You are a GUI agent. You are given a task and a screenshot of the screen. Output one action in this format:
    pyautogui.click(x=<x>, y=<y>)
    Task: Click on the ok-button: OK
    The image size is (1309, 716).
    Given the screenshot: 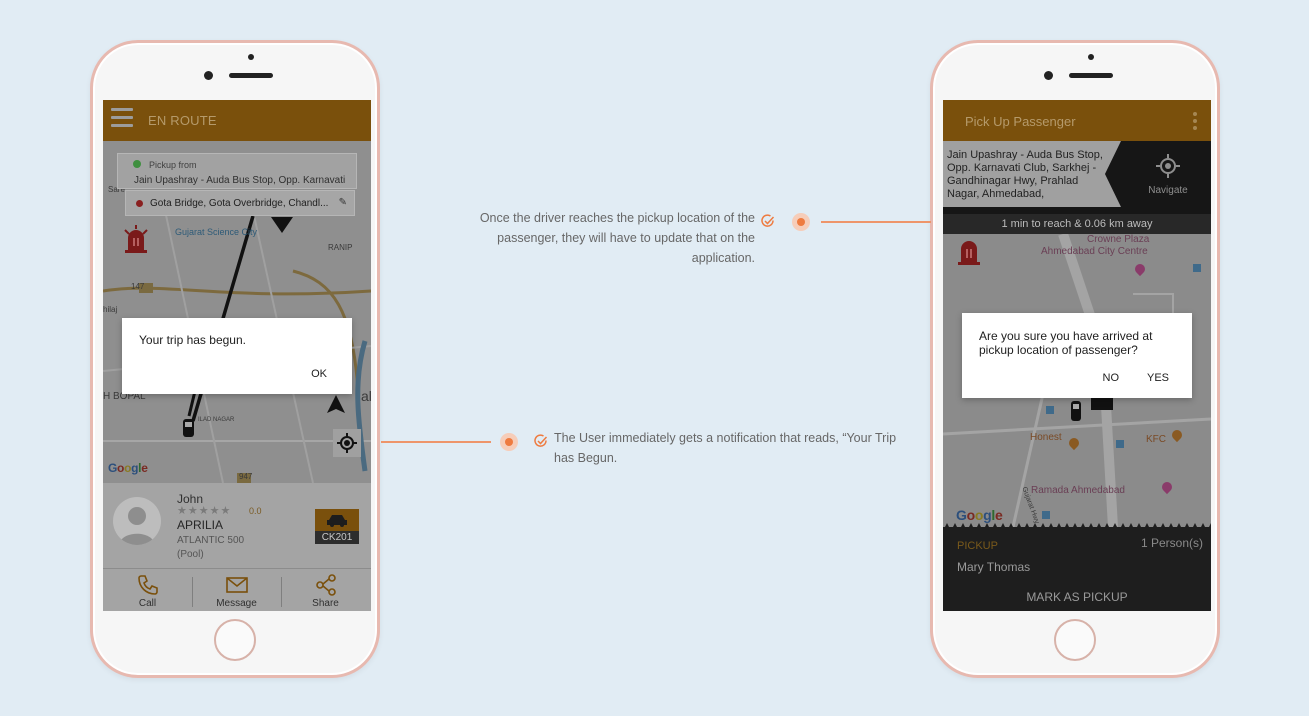 What is the action you would take?
    pyautogui.click(x=319, y=374)
    